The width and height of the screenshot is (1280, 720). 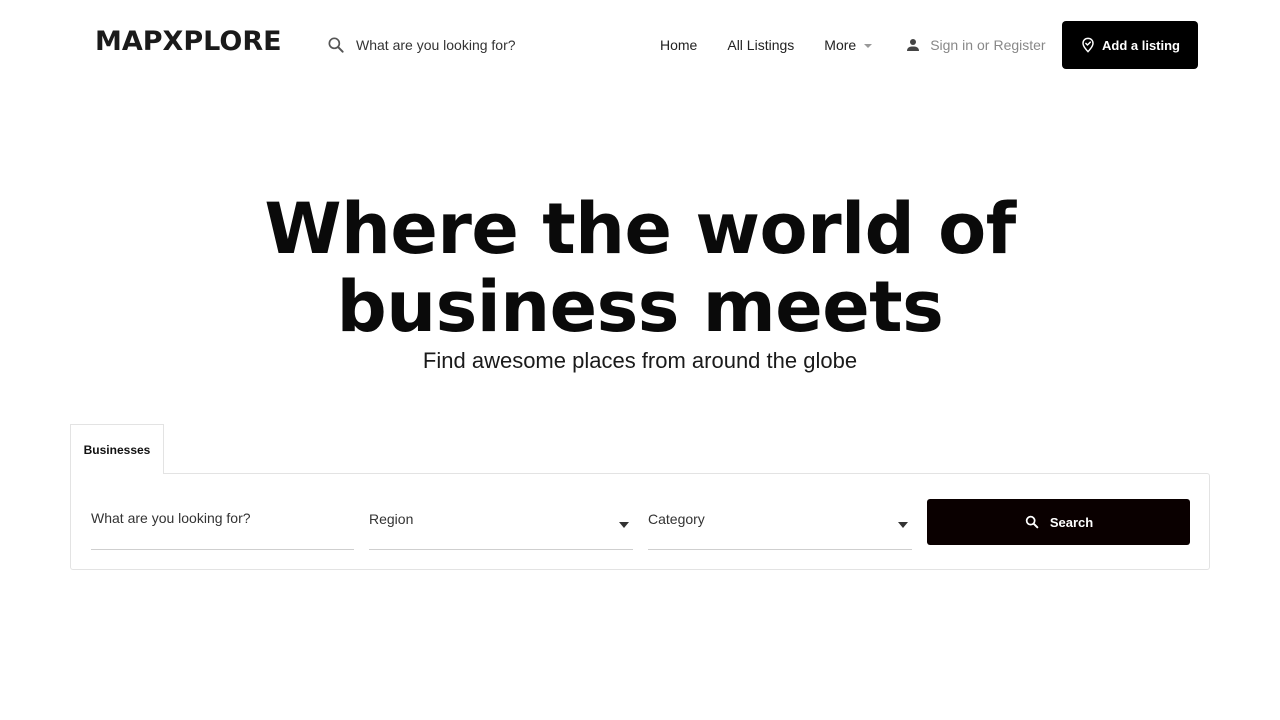 I want to click on hero-title-line1: Where the world of, so click(x=640, y=229).